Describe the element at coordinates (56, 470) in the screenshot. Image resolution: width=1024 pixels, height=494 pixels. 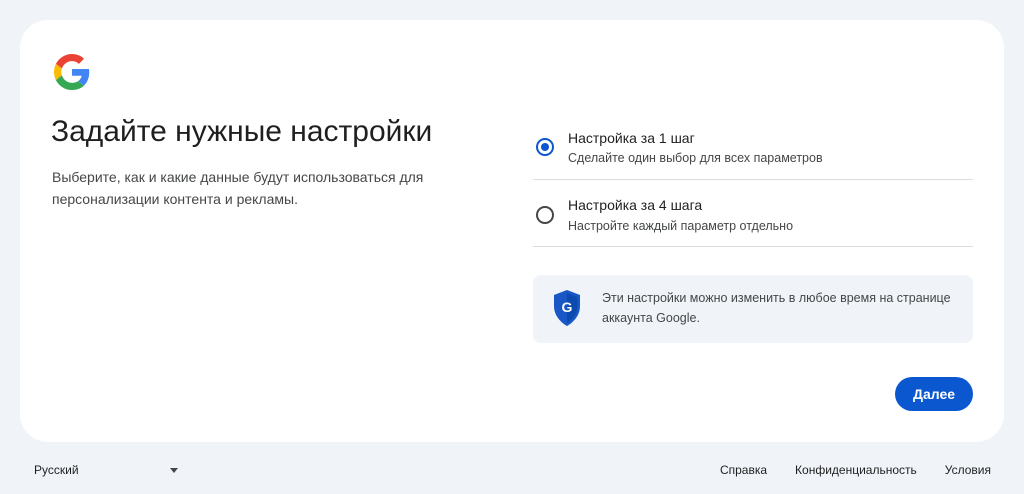
I see `language-label: Русский` at that location.